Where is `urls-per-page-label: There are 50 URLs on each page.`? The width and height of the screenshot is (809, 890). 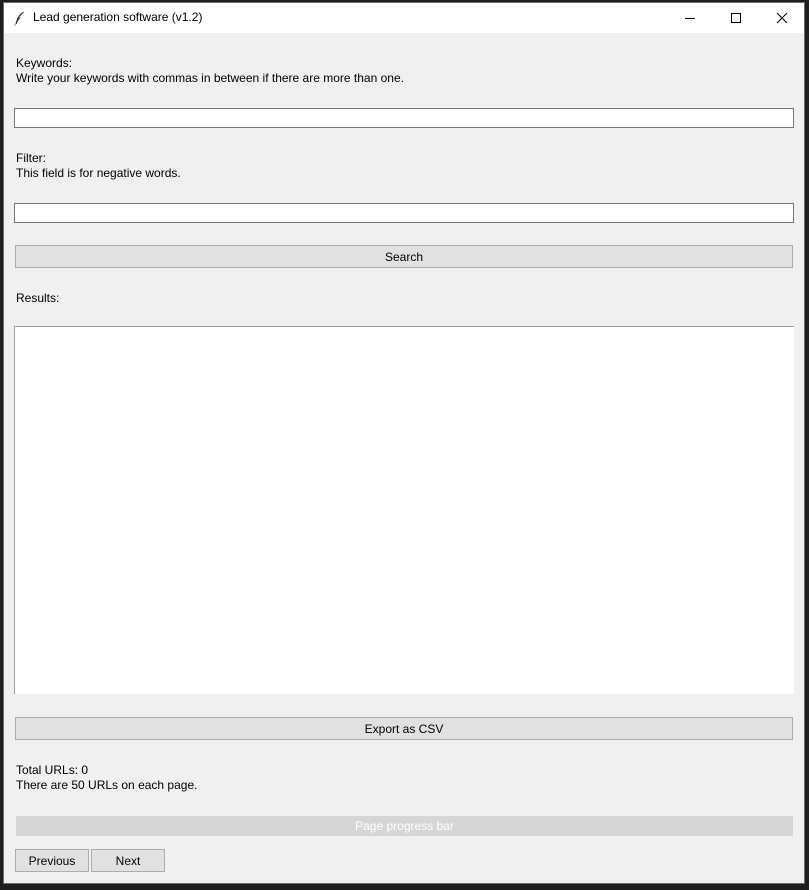
urls-per-page-label: There are 50 URLs on each page. is located at coordinates (107, 785).